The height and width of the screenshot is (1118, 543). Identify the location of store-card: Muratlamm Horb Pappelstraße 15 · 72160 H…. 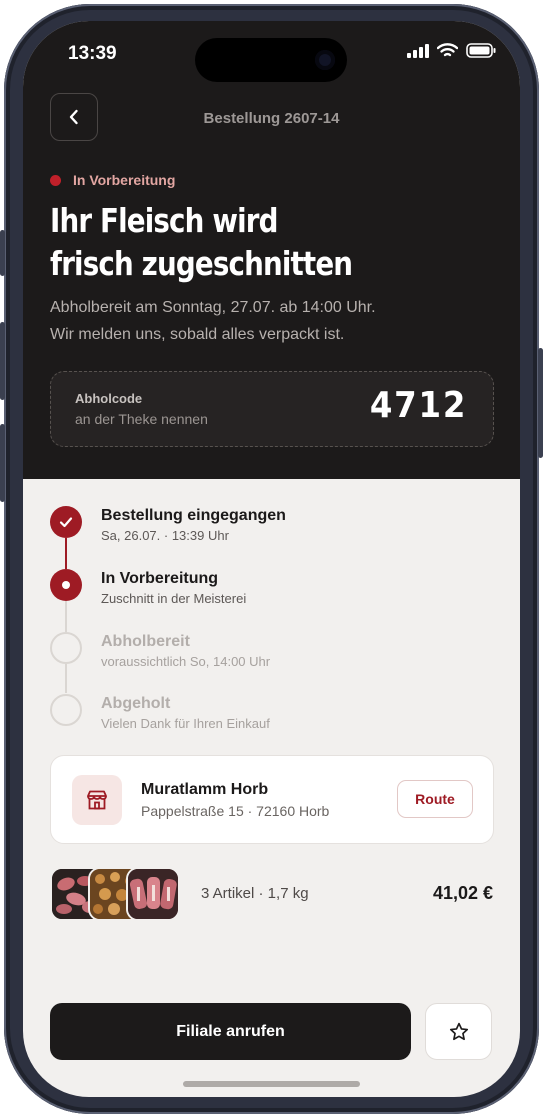
(272, 799).